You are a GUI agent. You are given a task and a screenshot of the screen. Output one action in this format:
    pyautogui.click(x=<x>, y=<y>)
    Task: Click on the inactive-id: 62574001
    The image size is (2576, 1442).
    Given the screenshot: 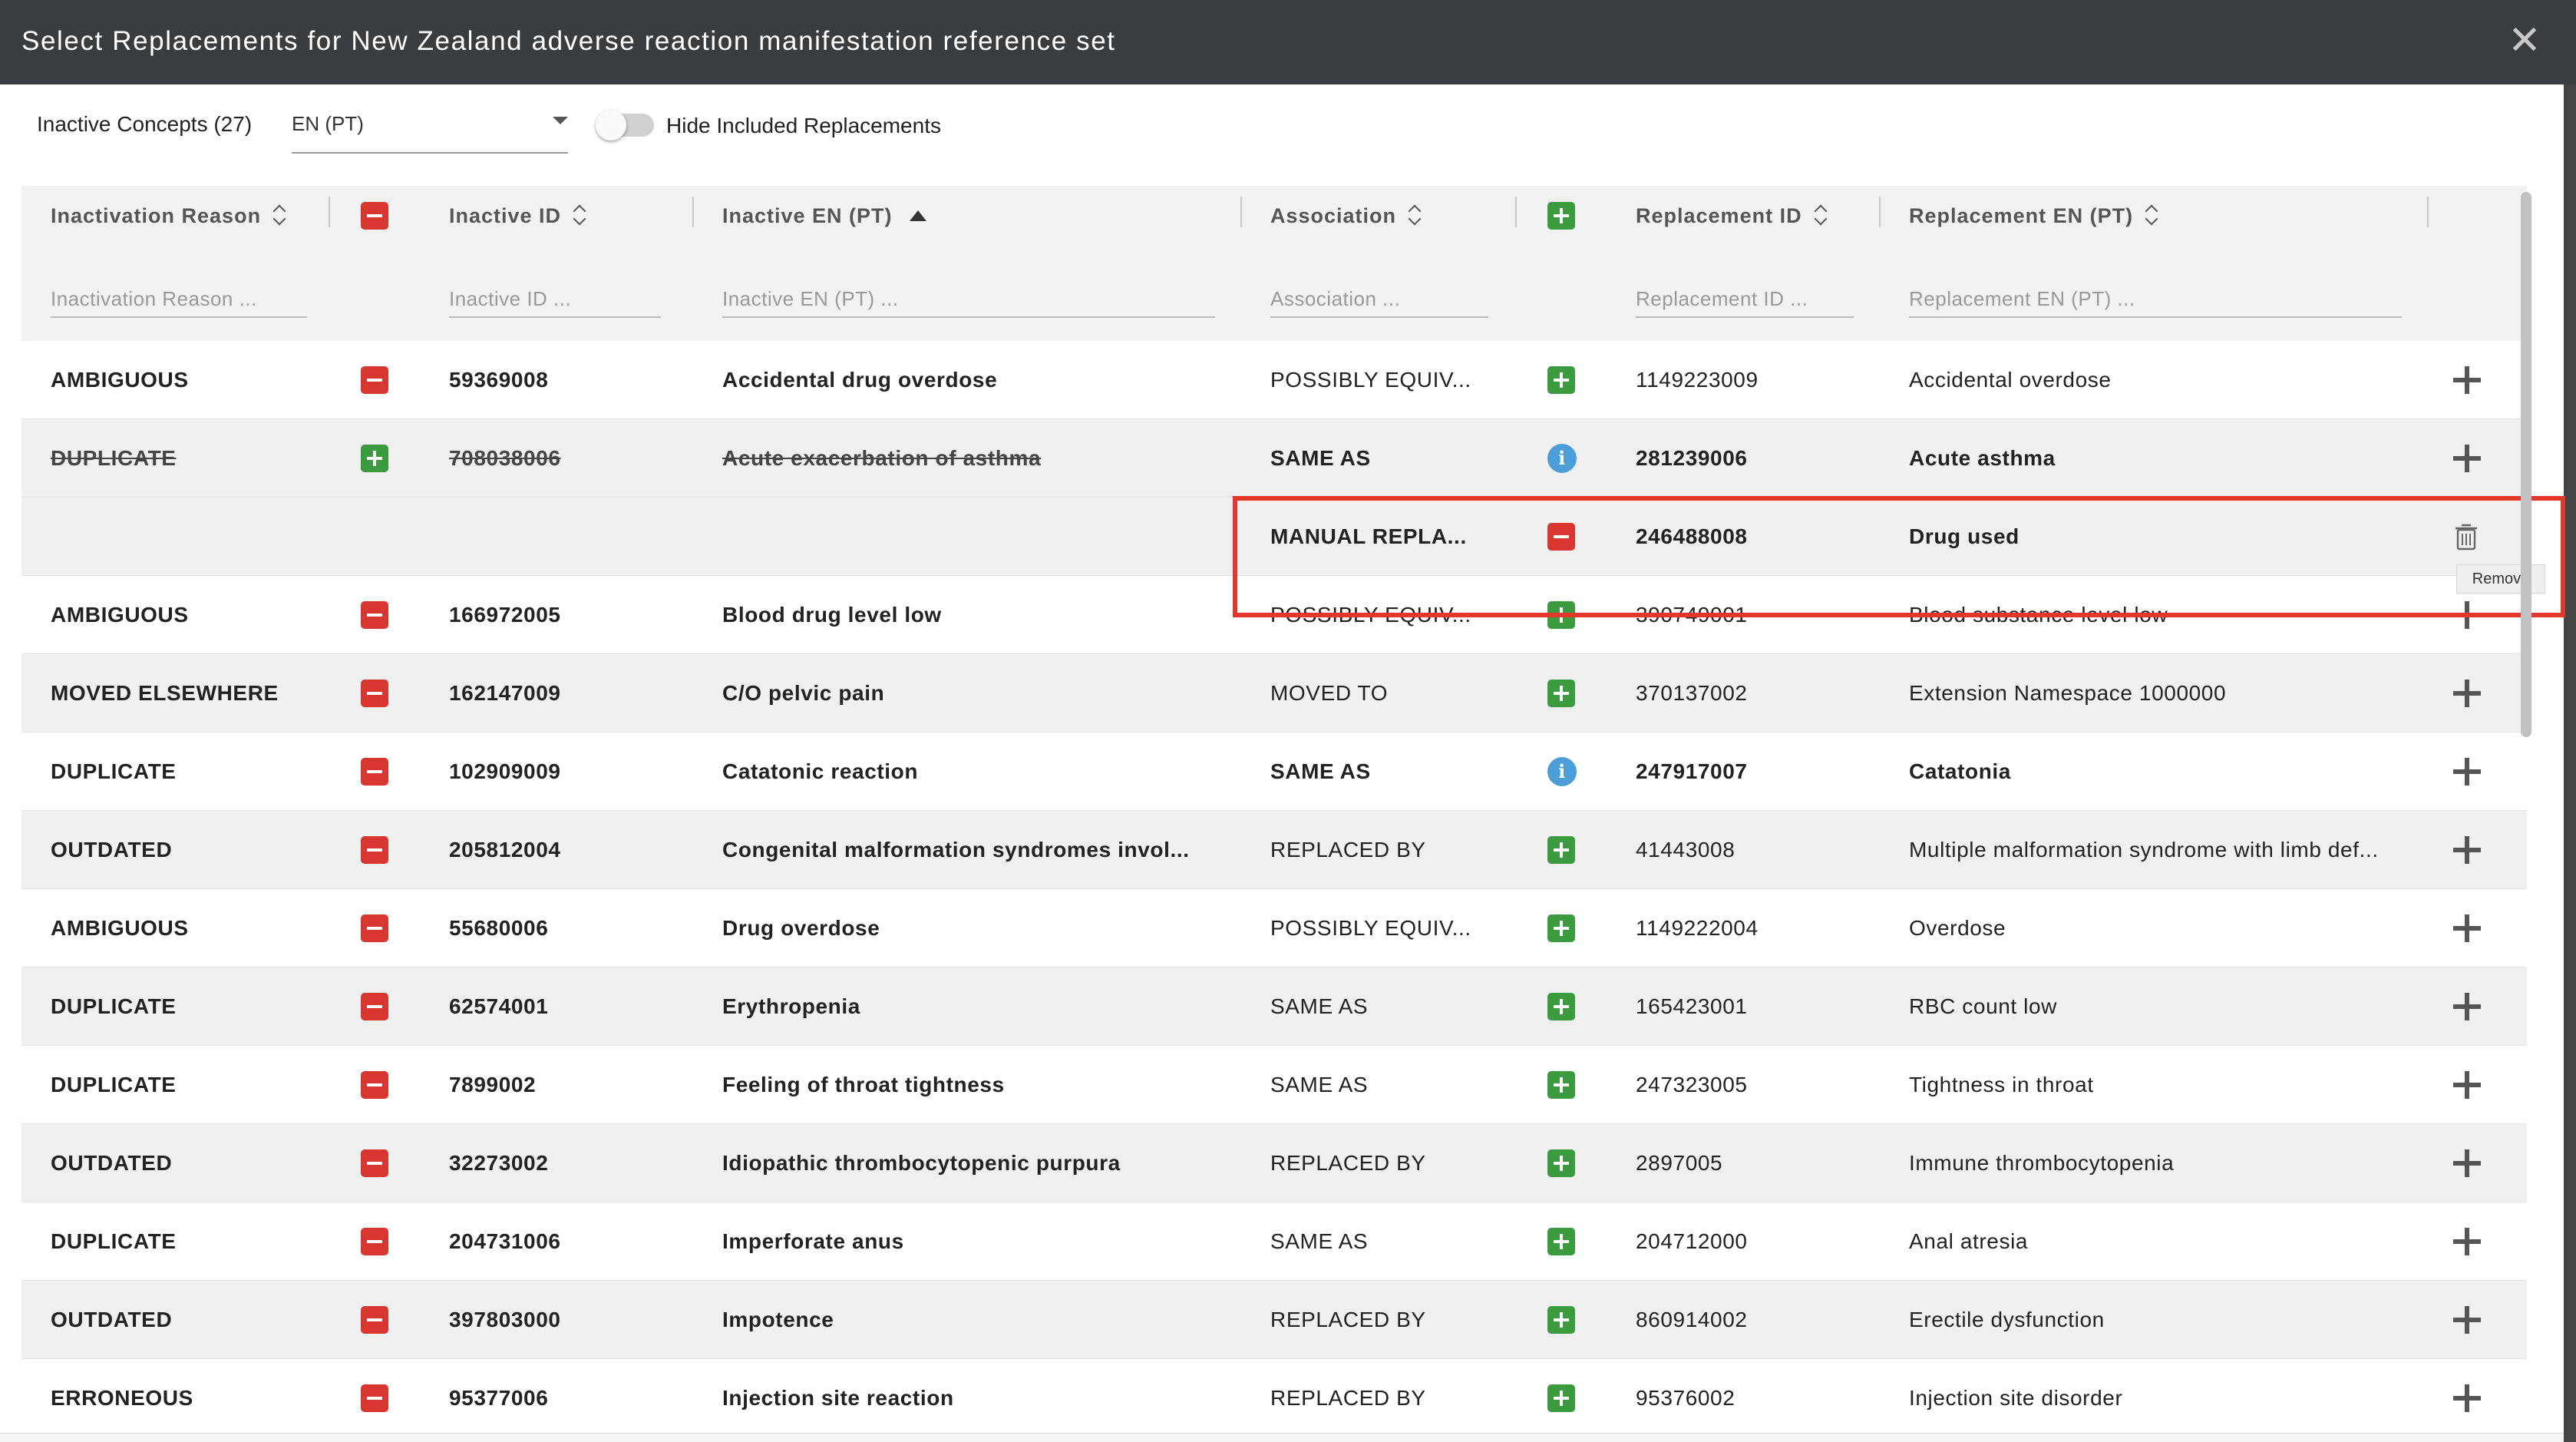 What is the action you would take?
    pyautogui.click(x=499, y=1006)
    